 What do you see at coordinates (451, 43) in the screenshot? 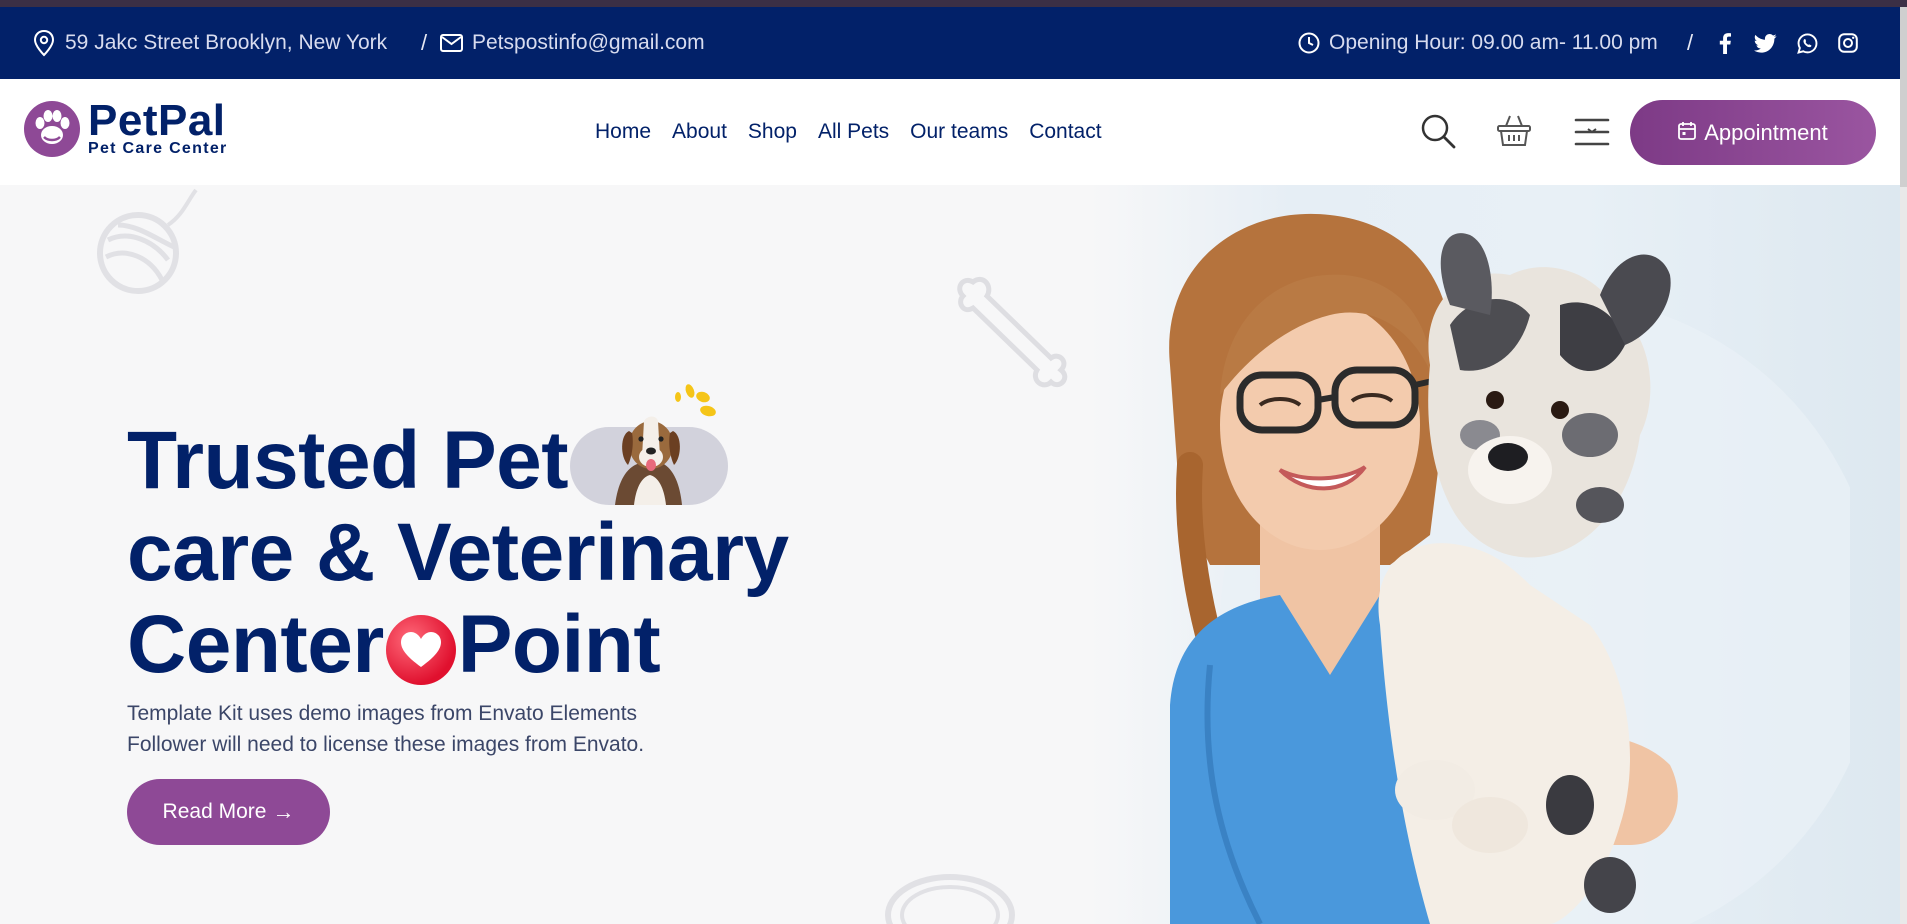
I see `mail-icon` at bounding box center [451, 43].